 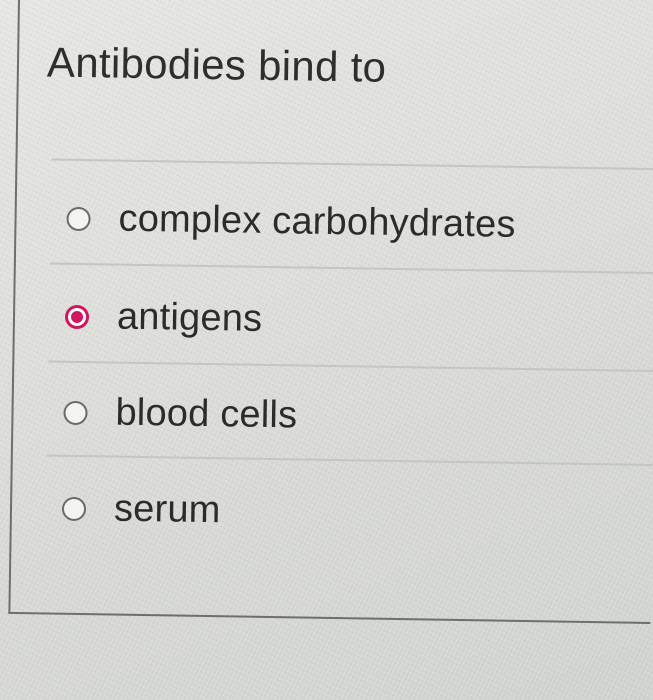 I want to click on option-complex-carbohydrates: complex carbohydrates, so click(x=291, y=222).